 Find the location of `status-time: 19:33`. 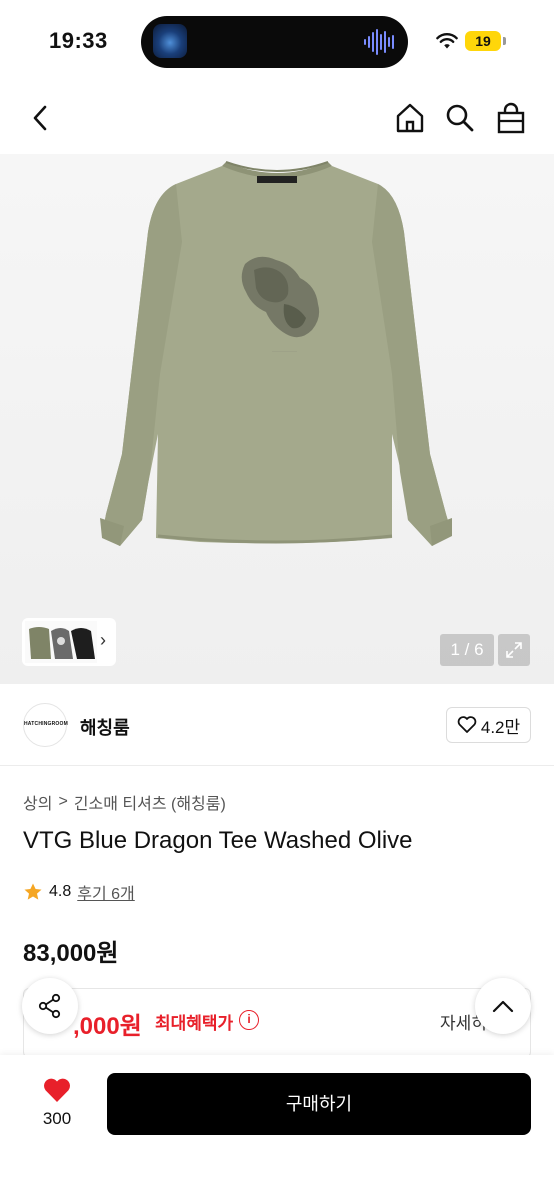

status-time: 19:33 is located at coordinates (78, 40).